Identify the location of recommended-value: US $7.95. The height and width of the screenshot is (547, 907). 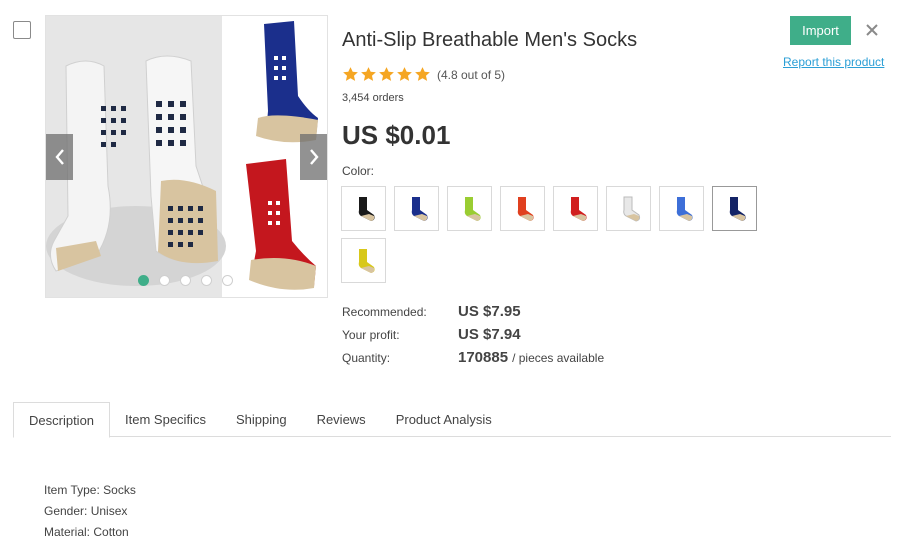
(489, 311).